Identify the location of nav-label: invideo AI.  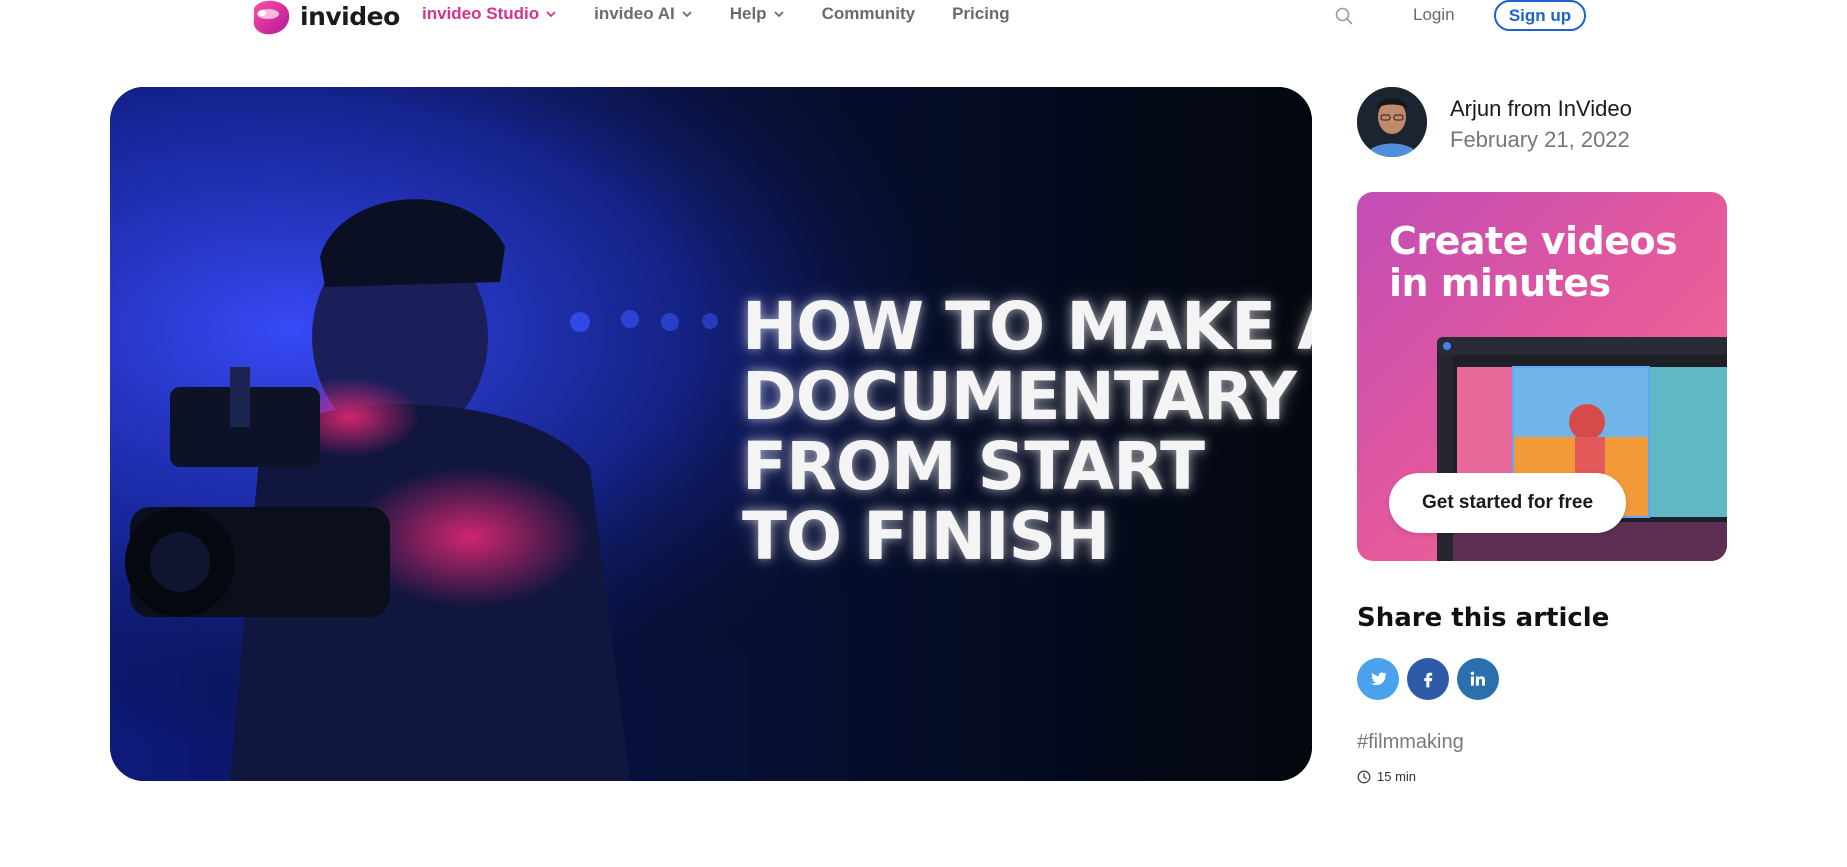
(634, 13).